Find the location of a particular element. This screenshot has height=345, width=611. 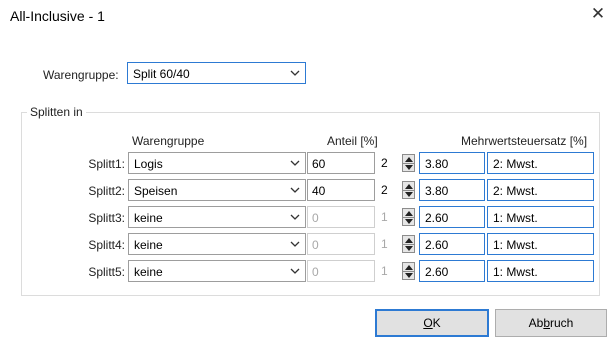

cancel-prefix: Ab is located at coordinates (536, 323).